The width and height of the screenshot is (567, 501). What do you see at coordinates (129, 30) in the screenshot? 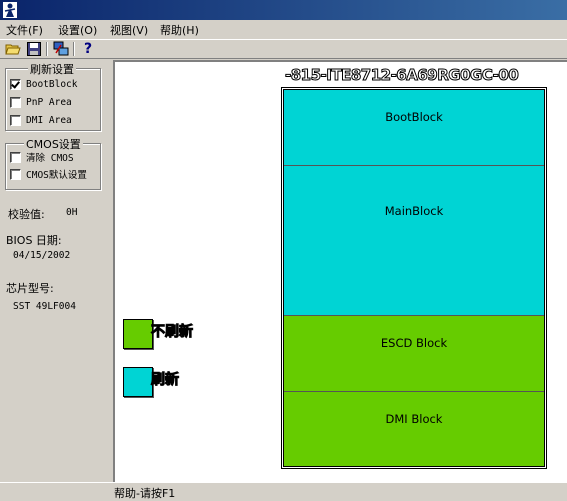
I see `menu-view: 视图(V)` at bounding box center [129, 30].